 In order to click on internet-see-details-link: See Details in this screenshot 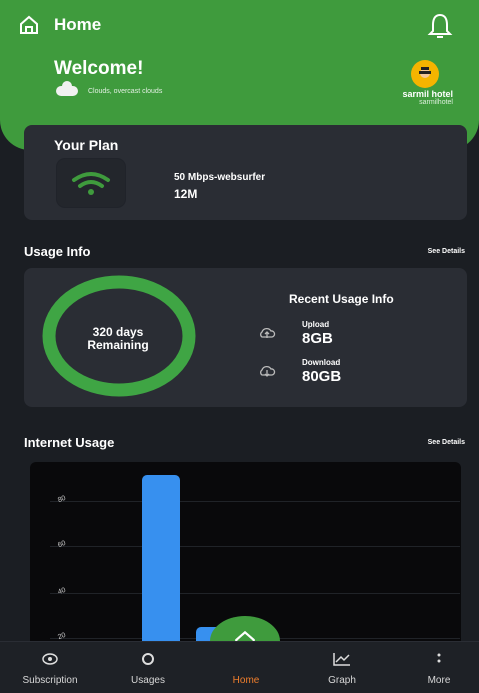, I will do `click(446, 442)`.